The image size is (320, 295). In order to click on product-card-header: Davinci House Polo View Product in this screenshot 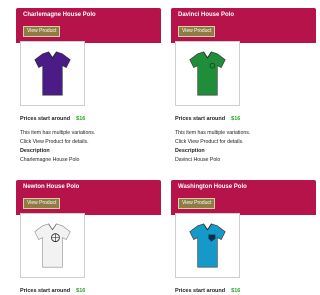, I will do `click(243, 25)`.